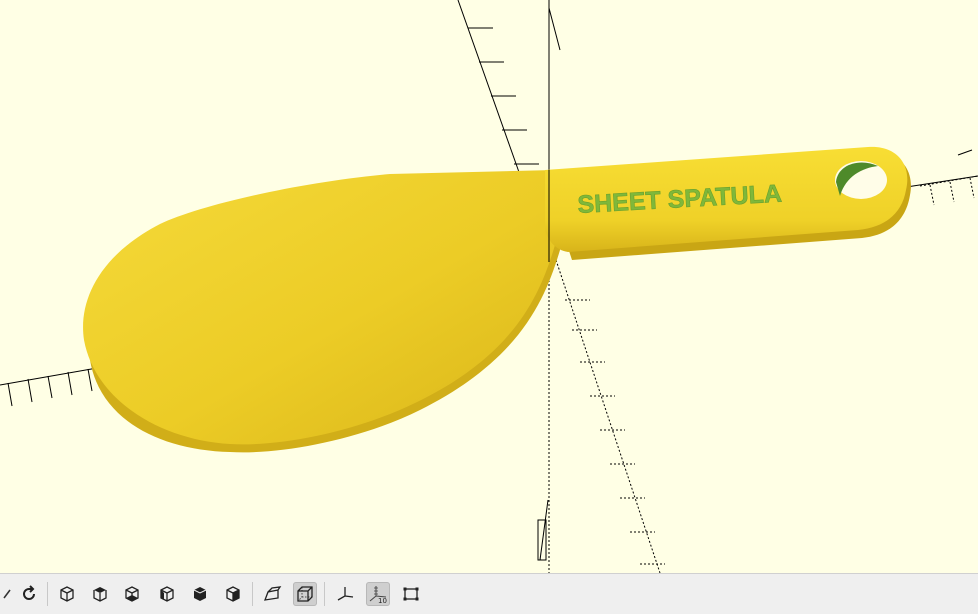  I want to click on axes-icon, so click(345, 594).